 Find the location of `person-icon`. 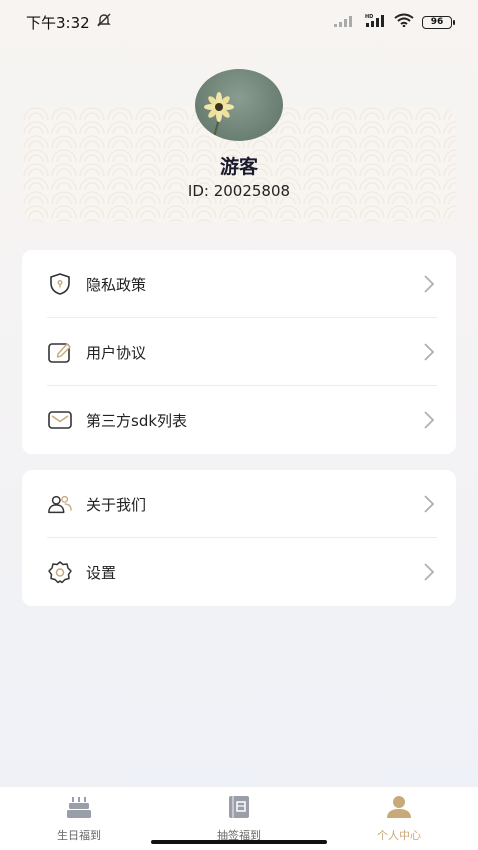

person-icon is located at coordinates (399, 809).